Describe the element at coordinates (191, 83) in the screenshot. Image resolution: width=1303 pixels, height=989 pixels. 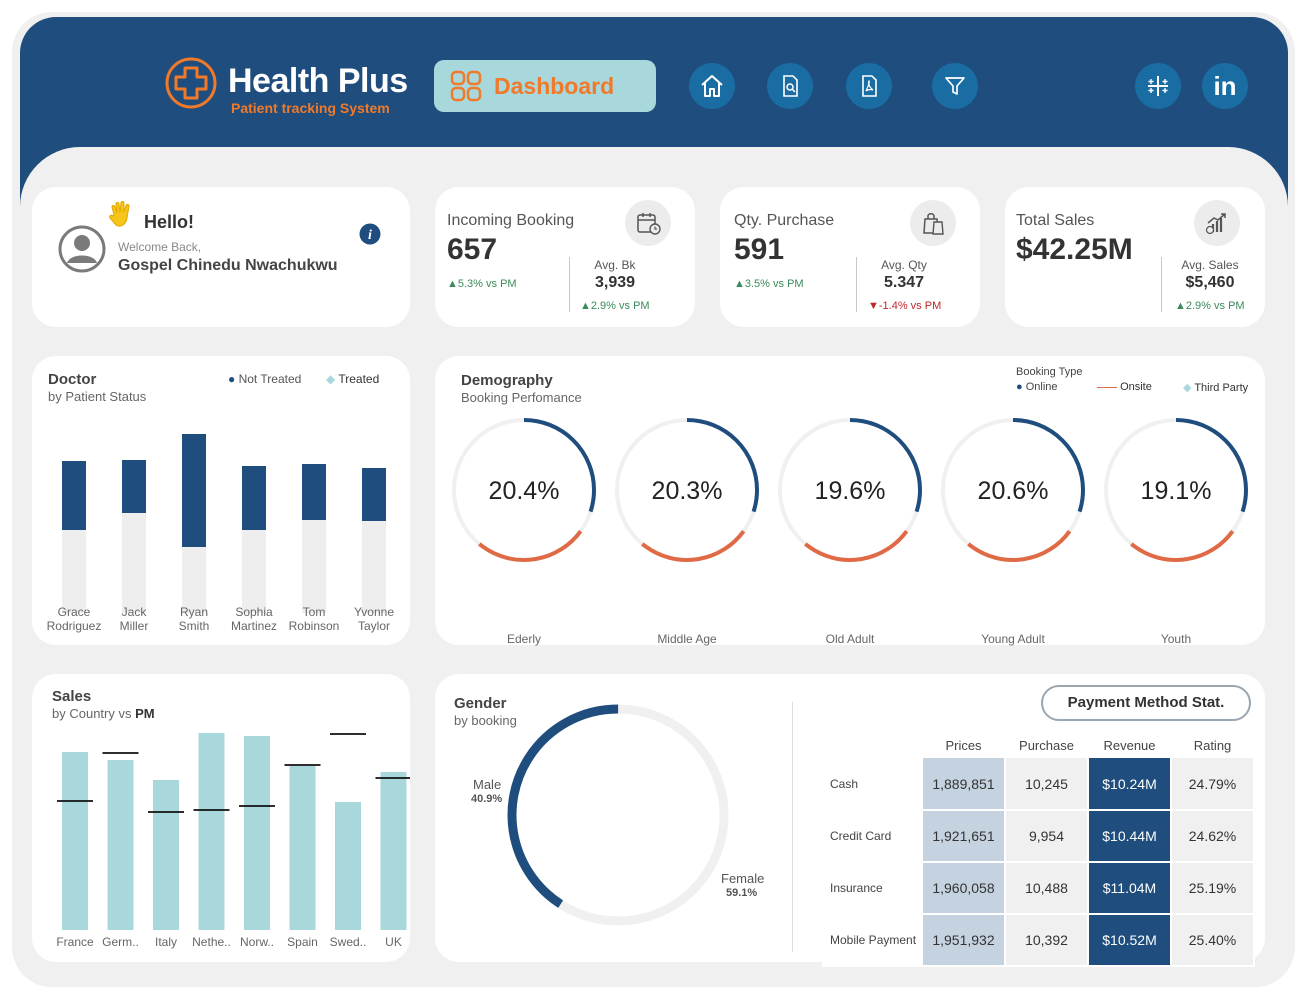
I see `health-cross-logo-icon` at that location.